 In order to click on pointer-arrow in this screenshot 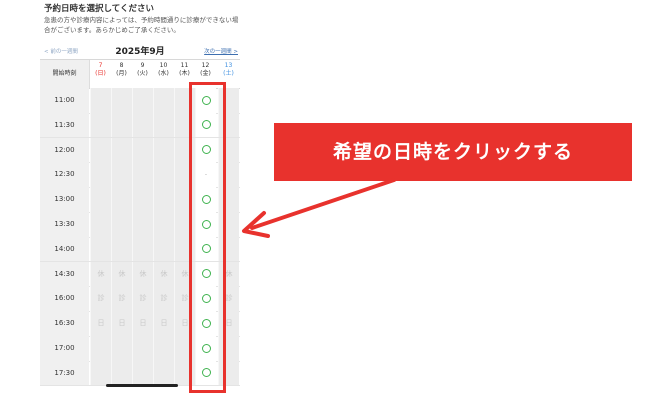, I will do `click(319, 208)`.